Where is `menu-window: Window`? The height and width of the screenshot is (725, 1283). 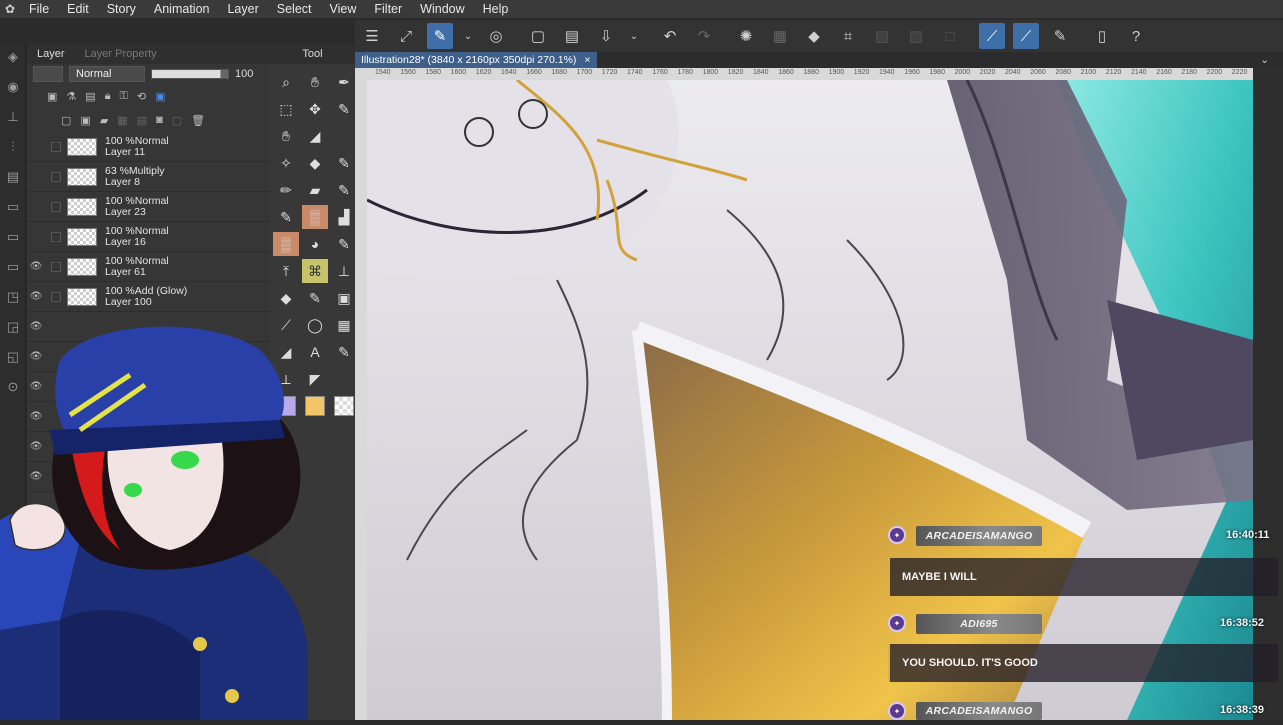 menu-window: Window is located at coordinates (442, 9).